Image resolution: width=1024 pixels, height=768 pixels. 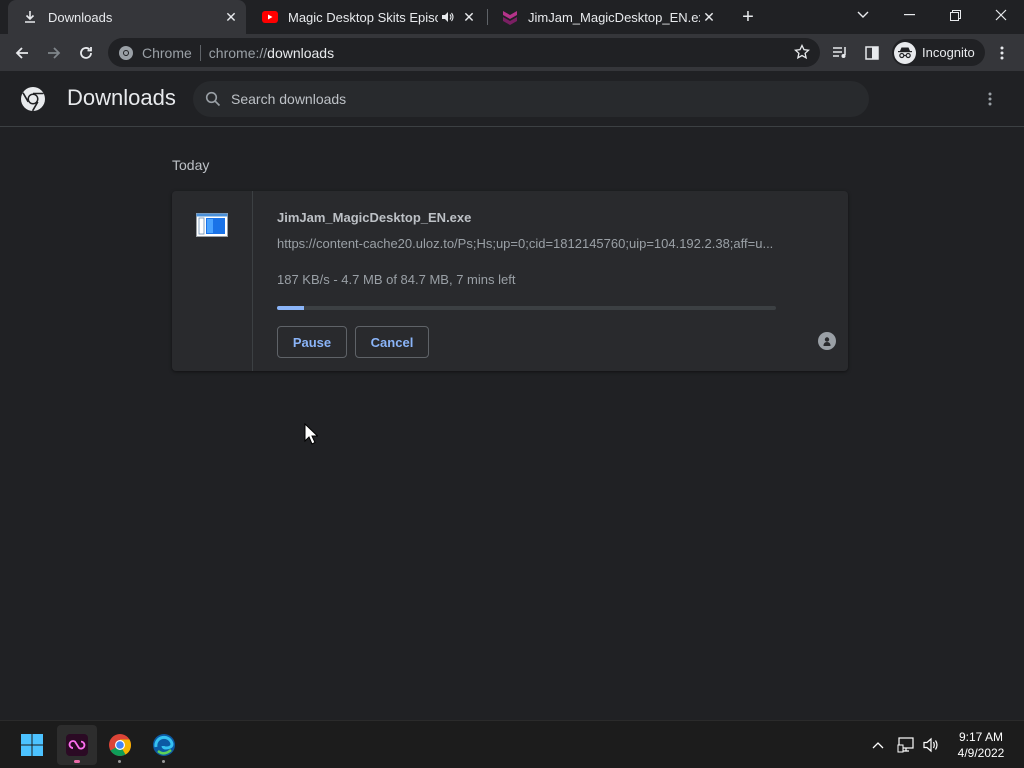 I want to click on taskbar-chrome, so click(x=120, y=745).